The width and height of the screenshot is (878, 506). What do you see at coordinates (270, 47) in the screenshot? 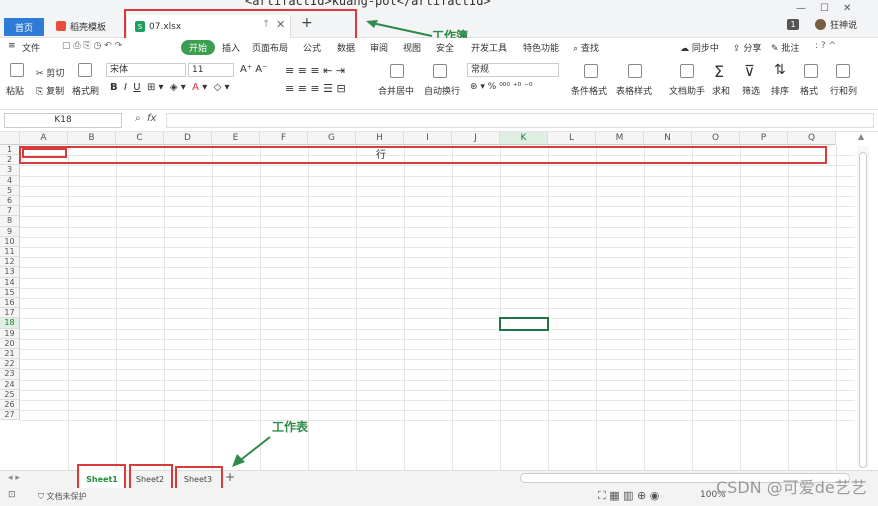
I see `menu-page-layout: 页面布局` at bounding box center [270, 47].